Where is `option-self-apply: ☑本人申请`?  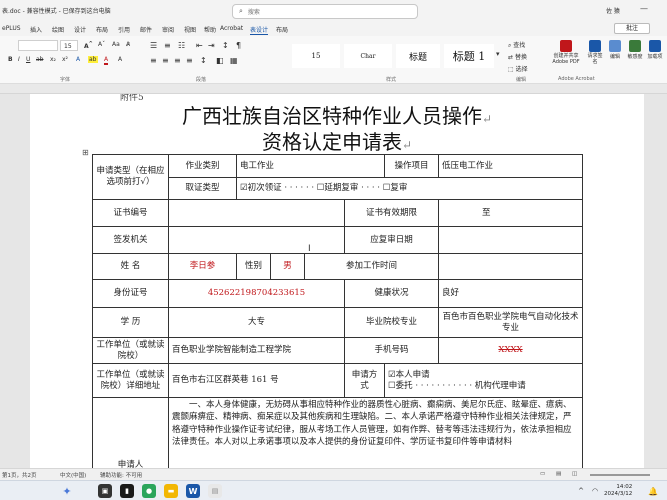 option-self-apply: ☑本人申请 is located at coordinates (409, 375).